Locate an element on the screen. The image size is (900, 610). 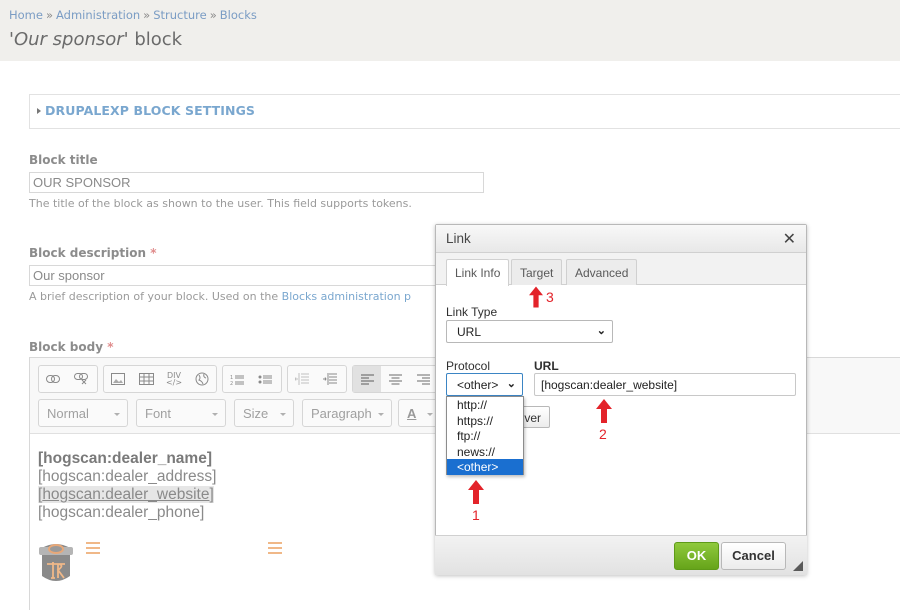
title-suffix: ' block is located at coordinates (153, 39).